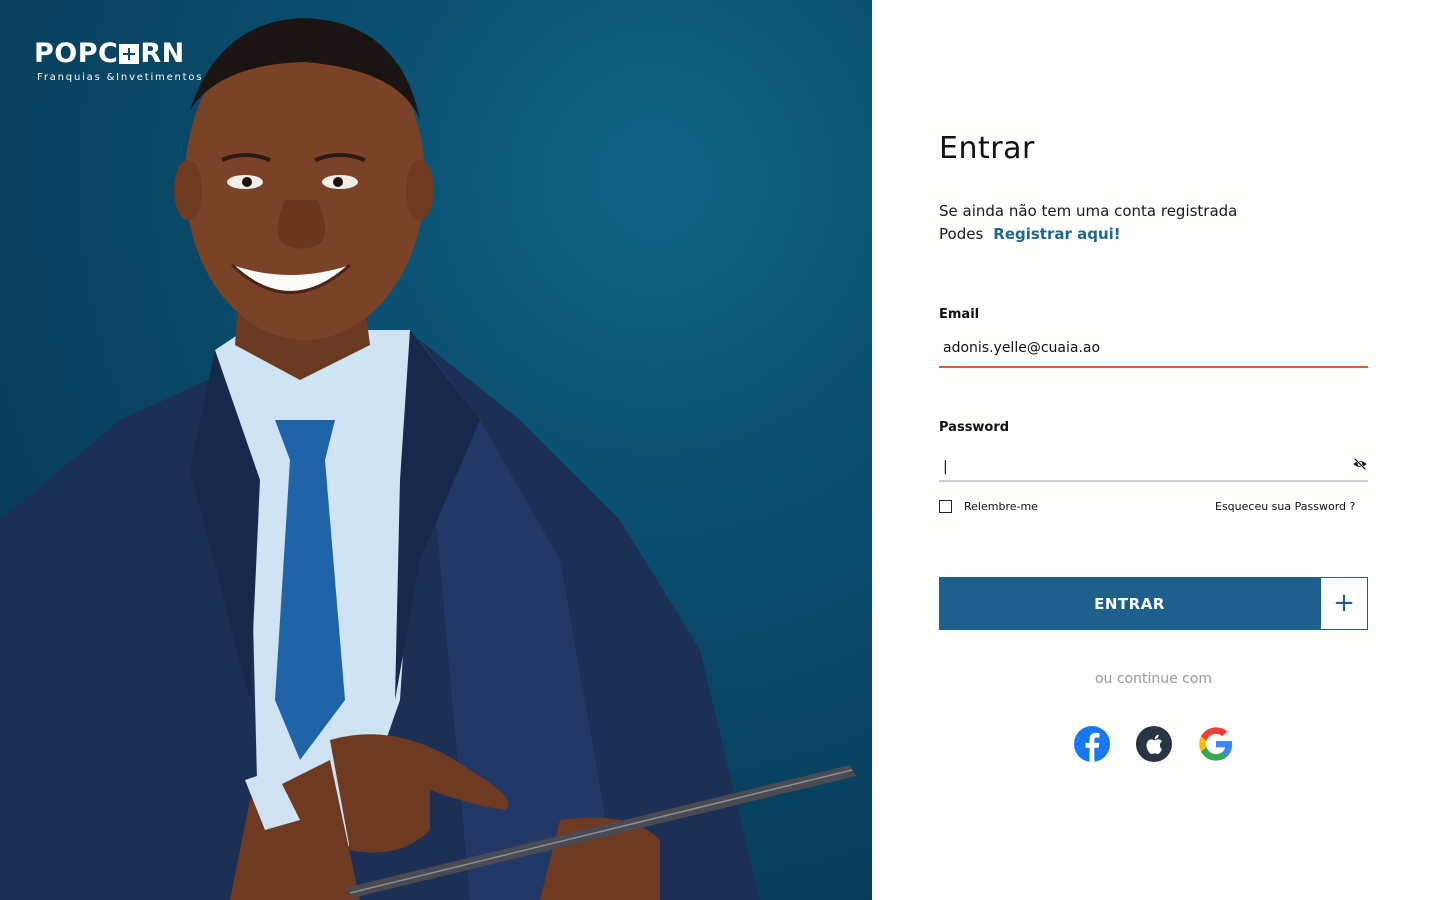 The image size is (1440, 900). I want to click on password-field, so click(1141, 467).